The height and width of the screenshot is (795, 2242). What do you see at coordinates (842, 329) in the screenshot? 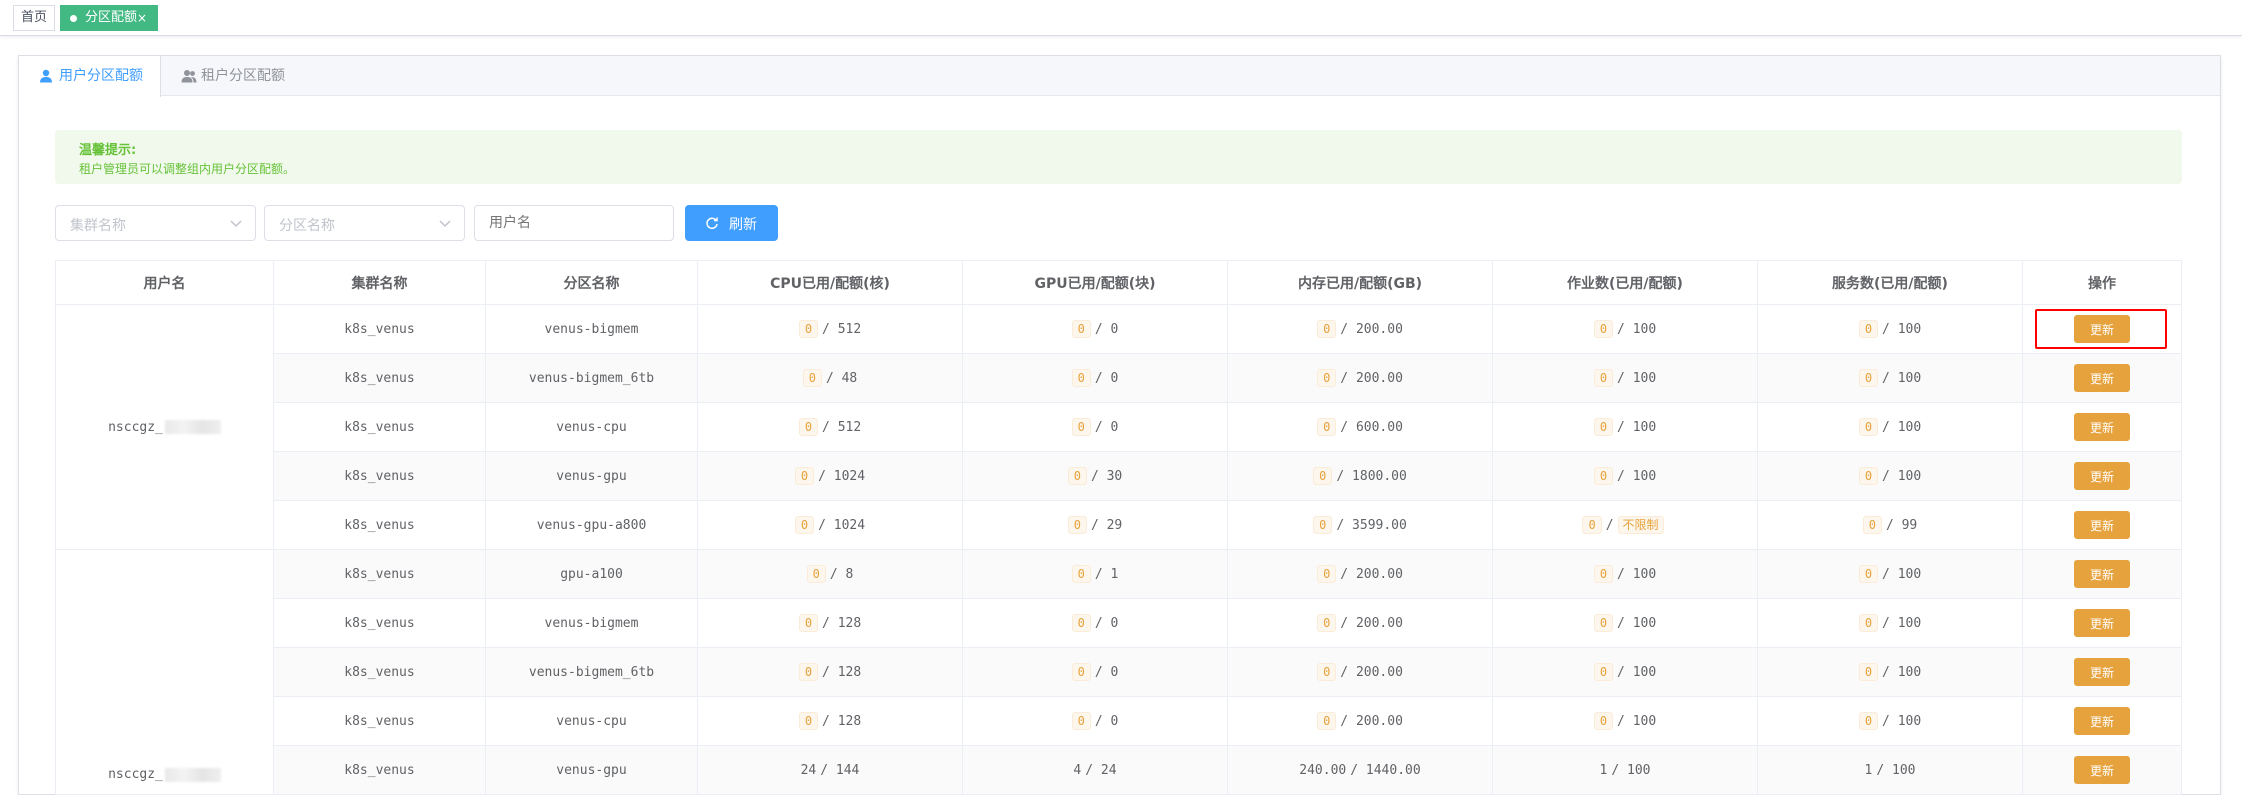
I see `cpu-cell-quota: / 512` at bounding box center [842, 329].